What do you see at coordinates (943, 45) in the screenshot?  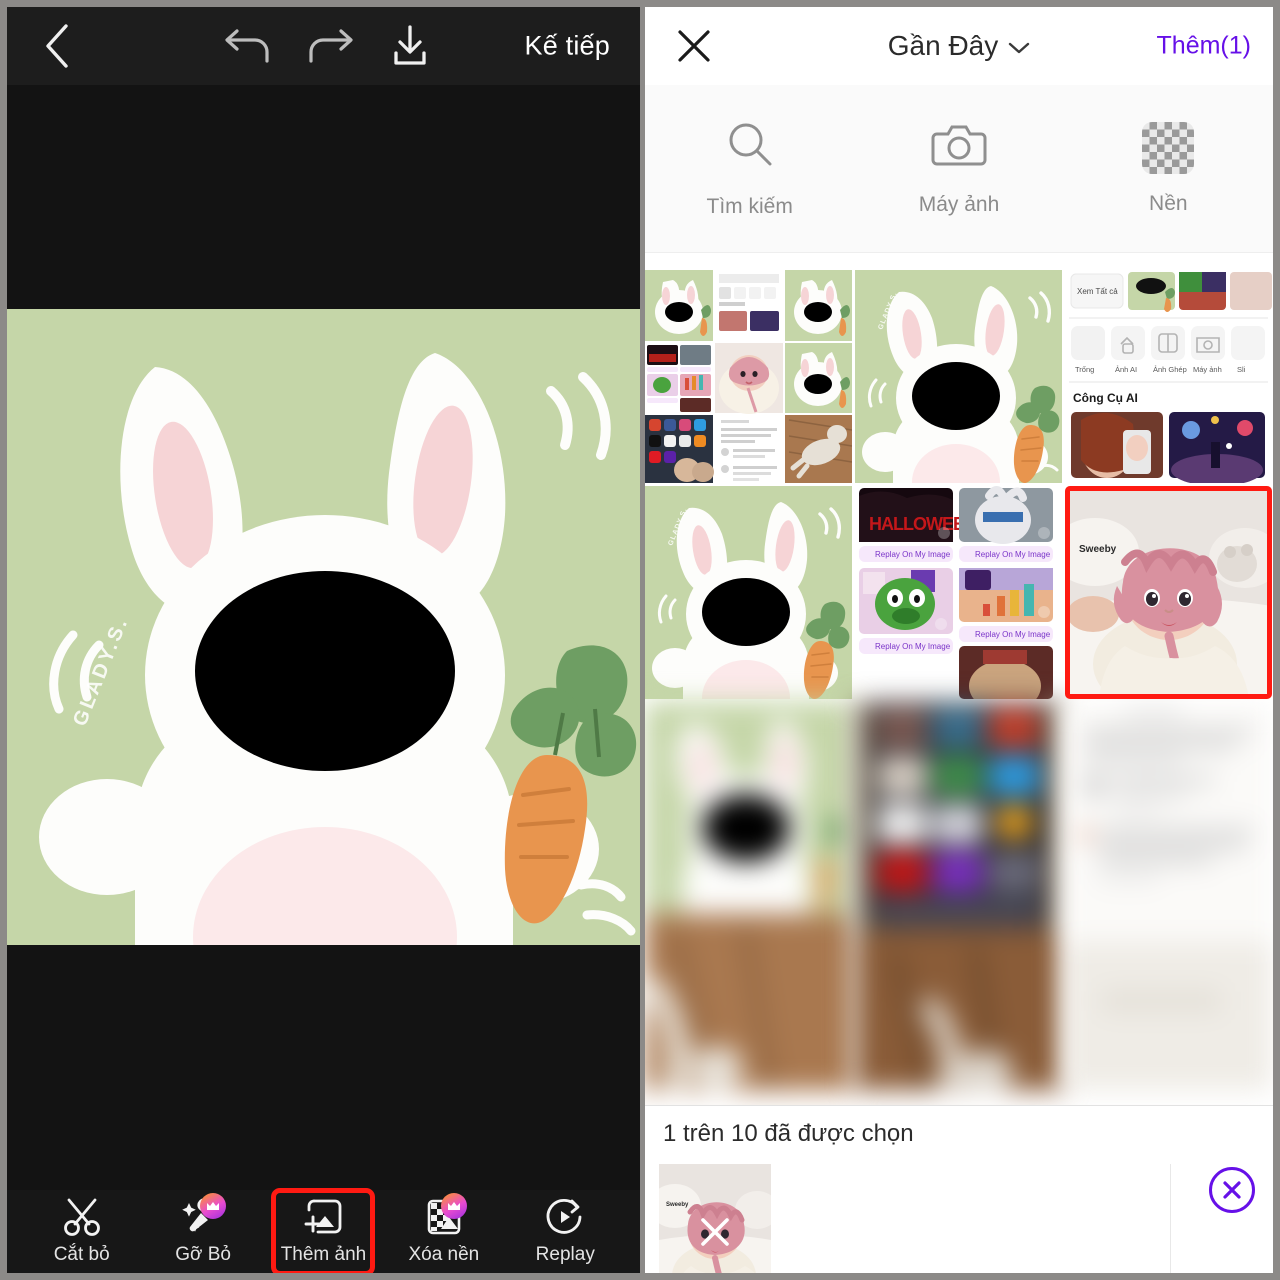 I see `picker-title-label: Gần Đây` at bounding box center [943, 45].